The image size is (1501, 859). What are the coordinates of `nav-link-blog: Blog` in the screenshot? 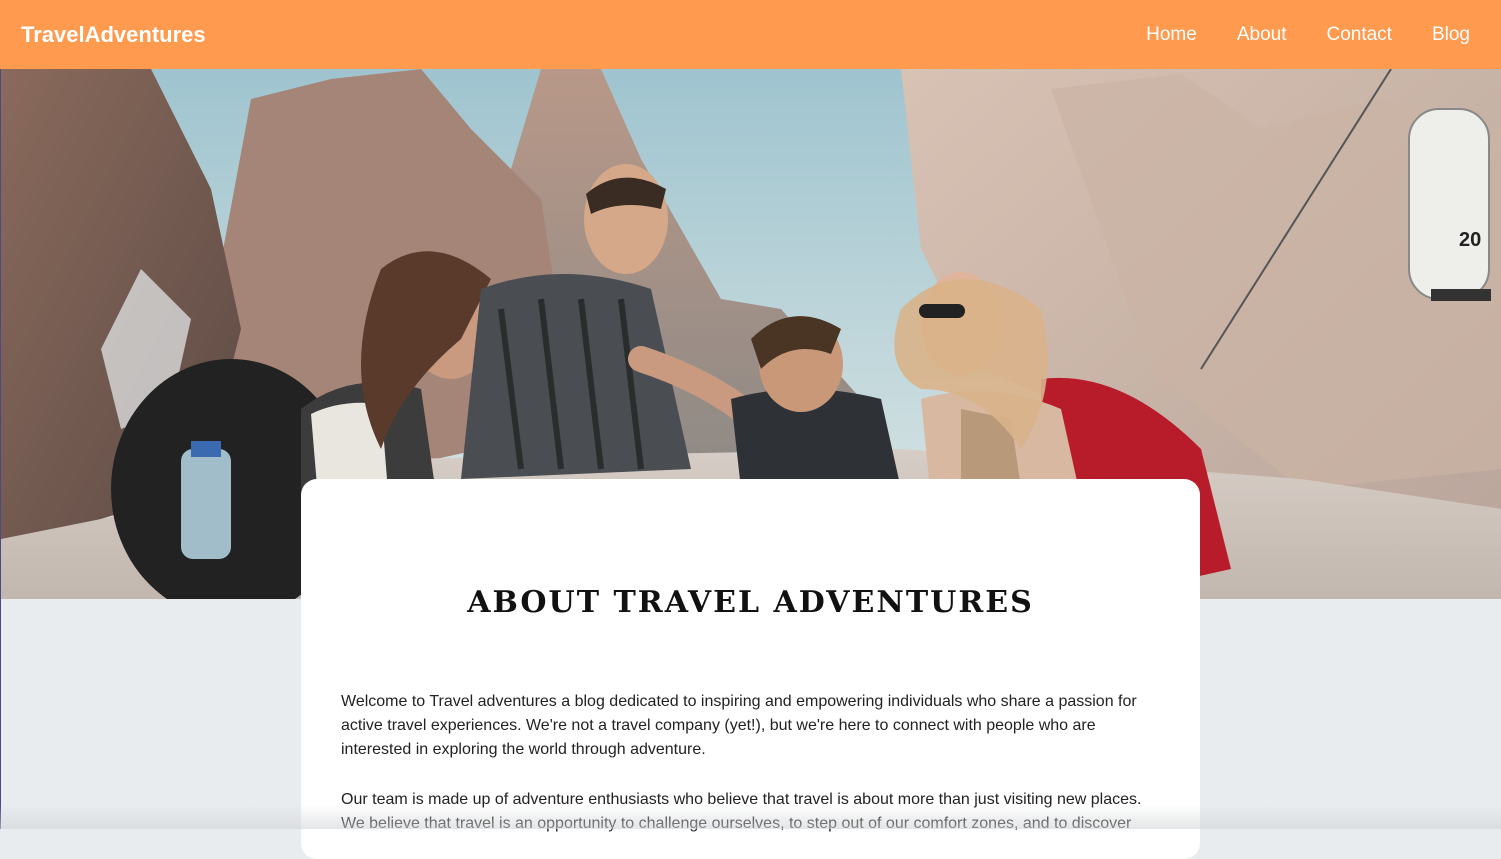 It's located at (1451, 35).